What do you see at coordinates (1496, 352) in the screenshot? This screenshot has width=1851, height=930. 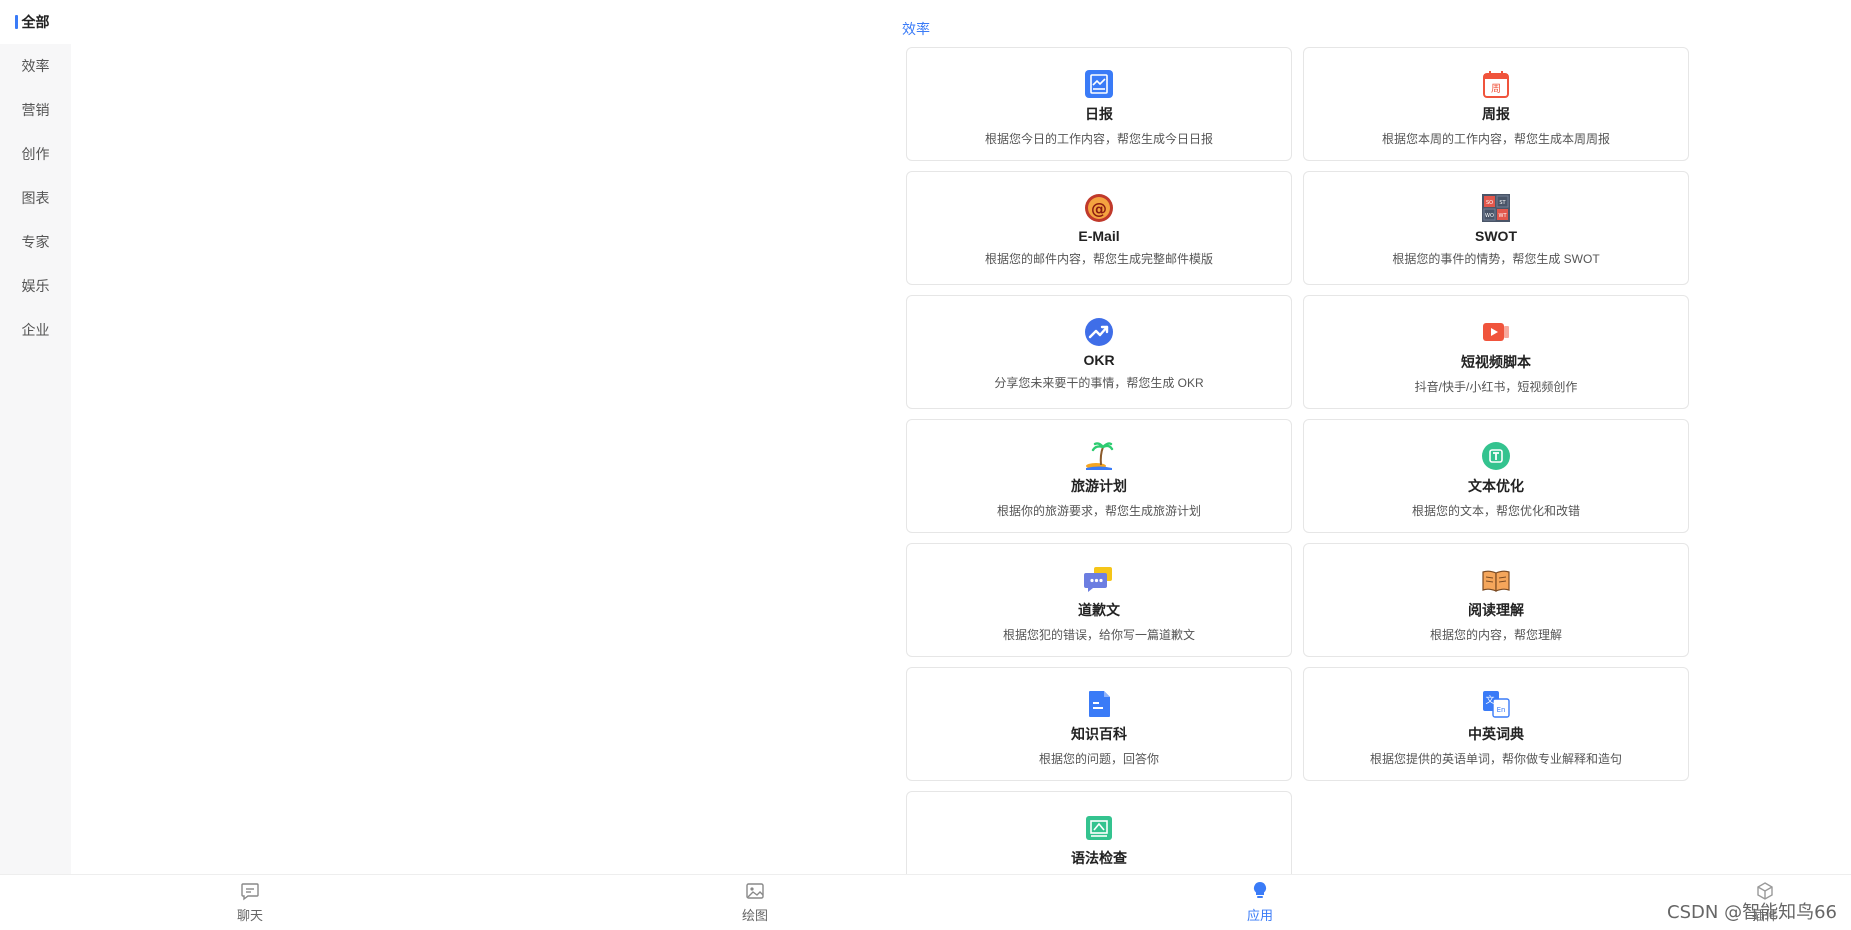 I see `app-card-video-script: 短视频脚本 抖音/快手/小红书，短视频创作` at bounding box center [1496, 352].